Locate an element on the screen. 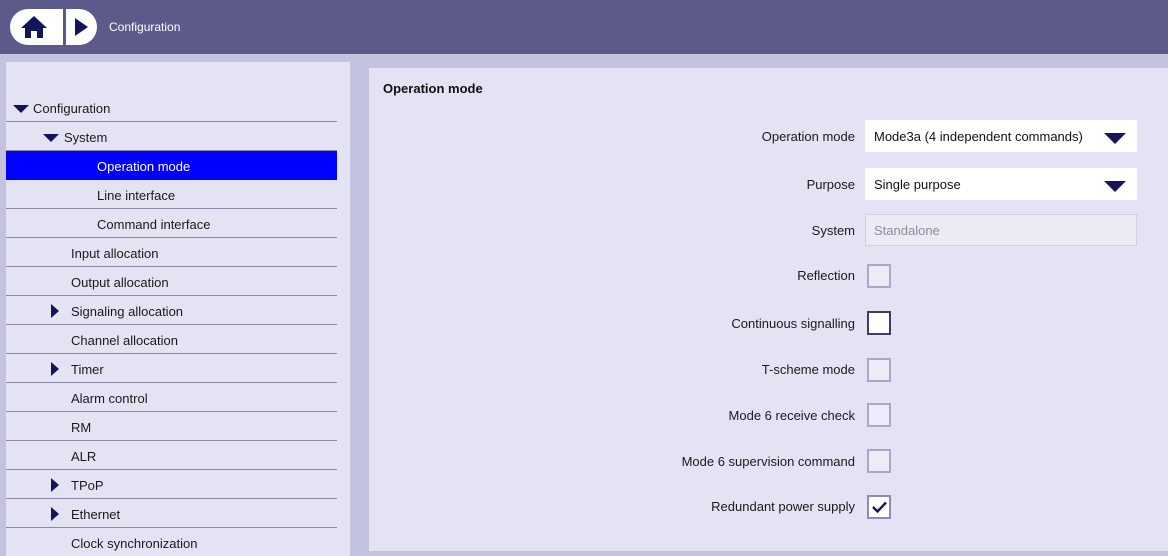 The width and height of the screenshot is (1168, 556). tree-item-channel-allocation: Channel allocation is located at coordinates (171, 339).